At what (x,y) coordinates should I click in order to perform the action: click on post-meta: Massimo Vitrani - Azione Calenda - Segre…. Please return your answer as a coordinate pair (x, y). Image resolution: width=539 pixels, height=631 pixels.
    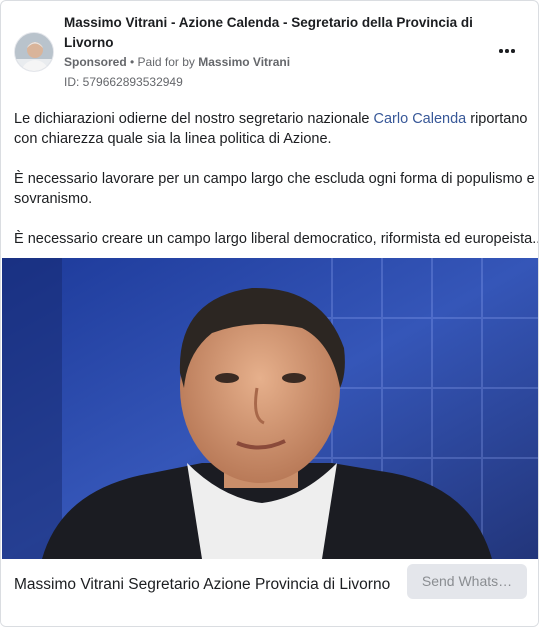
    Looking at the image, I should click on (274, 52).